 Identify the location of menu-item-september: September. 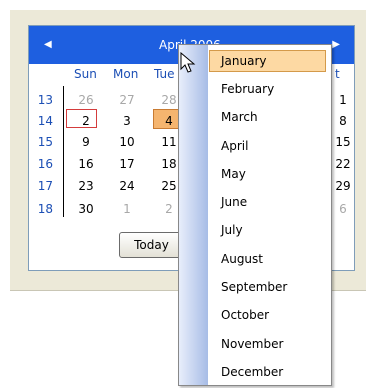
(254, 287).